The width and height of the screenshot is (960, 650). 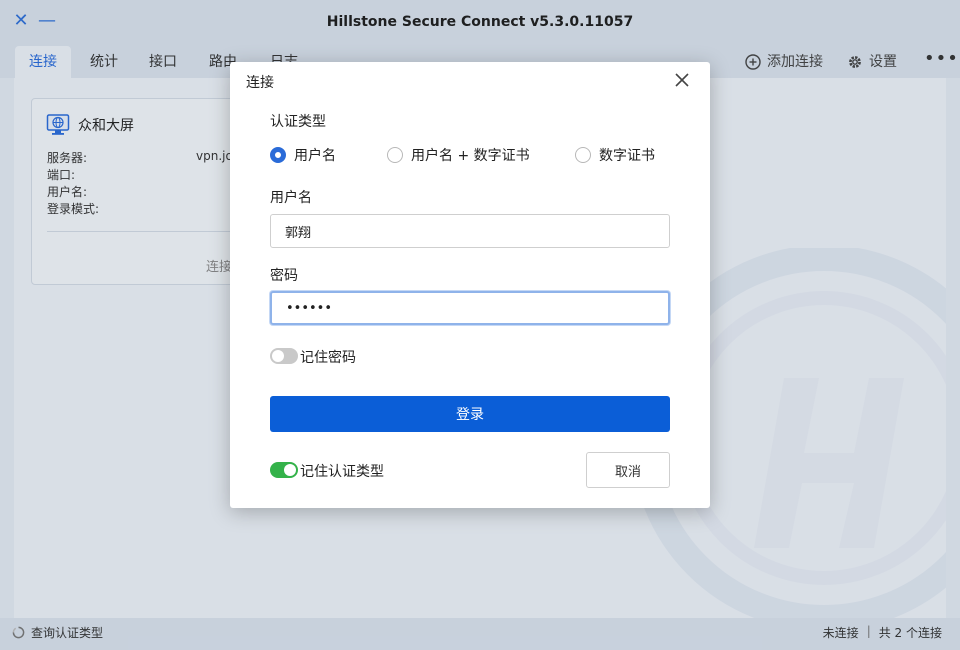 What do you see at coordinates (328, 358) in the screenshot?
I see `remember-password-label: 记住密码` at bounding box center [328, 358].